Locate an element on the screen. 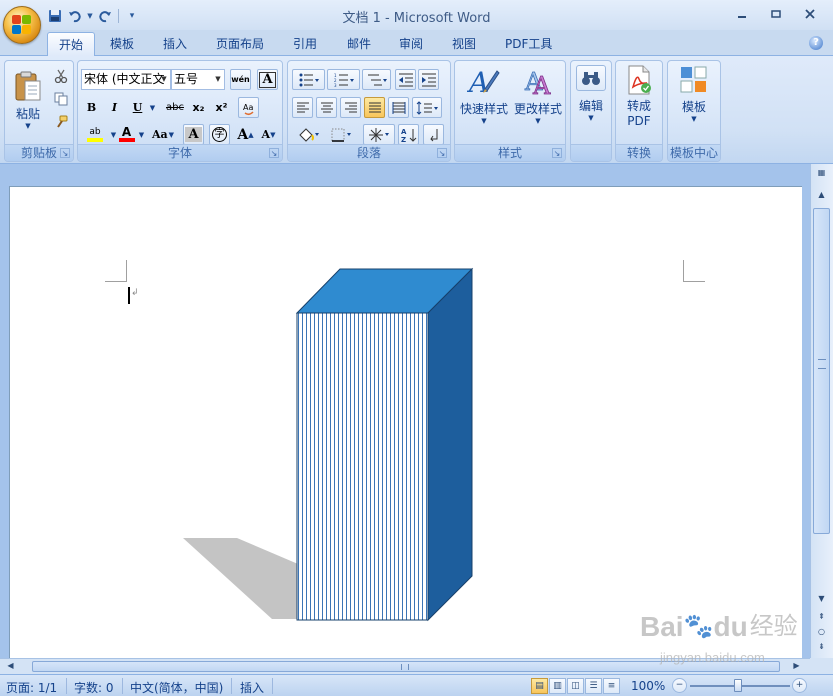 Image resolution: width=833 pixels, height=696 pixels. vertical-scrollbar: ▦ ▲ ▼ ⇞ ○ ⇟ is located at coordinates (821, 411).